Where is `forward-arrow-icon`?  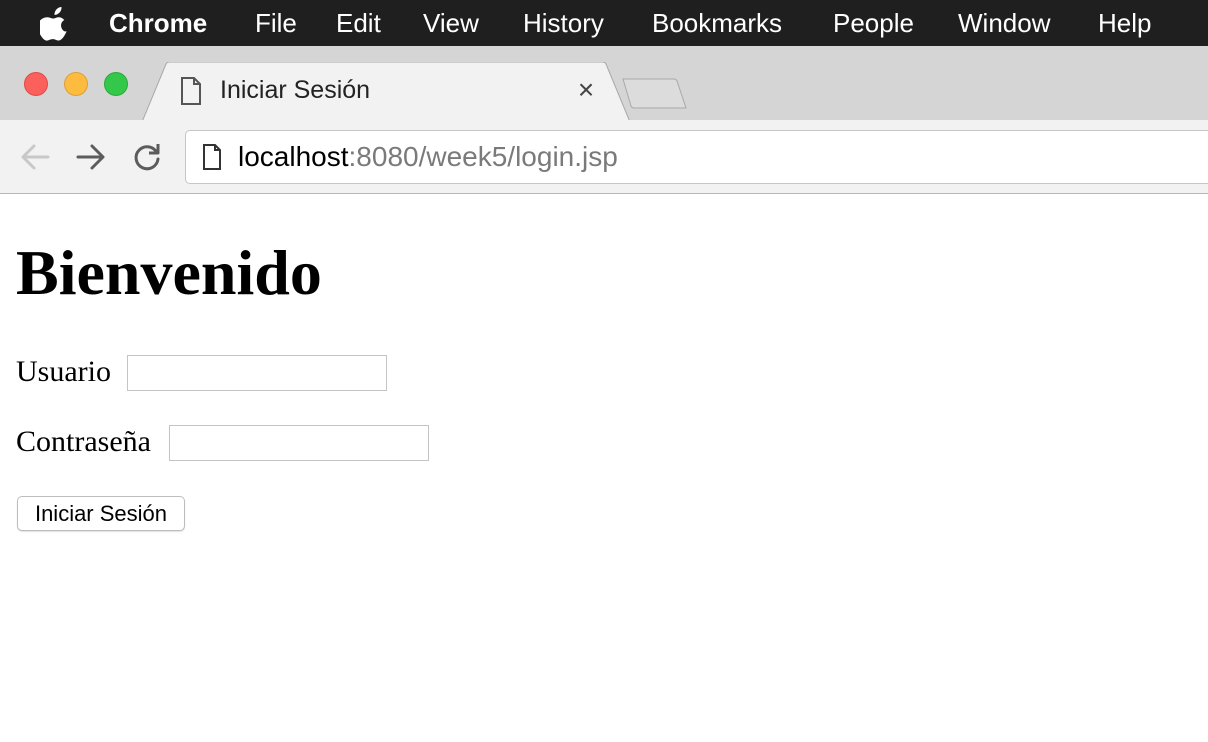 forward-arrow-icon is located at coordinates (91, 157).